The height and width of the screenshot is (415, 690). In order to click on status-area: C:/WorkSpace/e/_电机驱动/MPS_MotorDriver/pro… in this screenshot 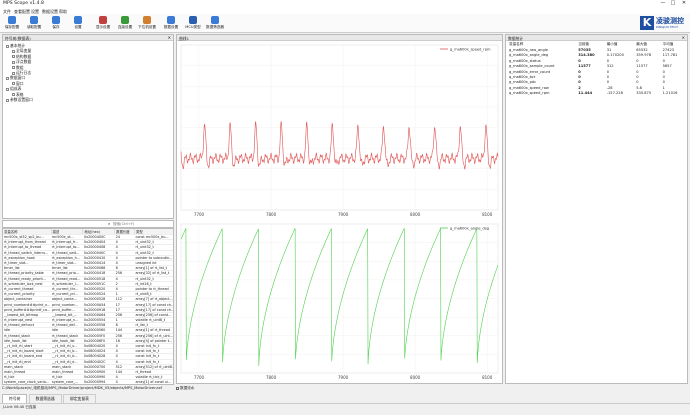, I will do `click(345, 400)`.